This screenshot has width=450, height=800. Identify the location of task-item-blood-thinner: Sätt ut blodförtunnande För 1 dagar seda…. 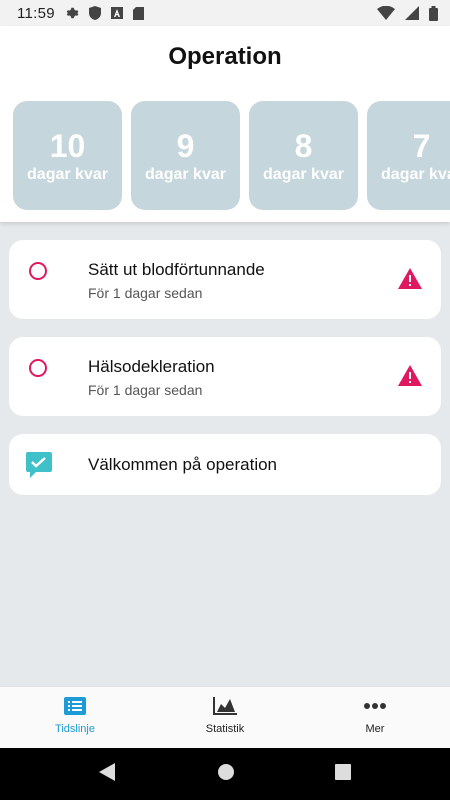
(225, 279).